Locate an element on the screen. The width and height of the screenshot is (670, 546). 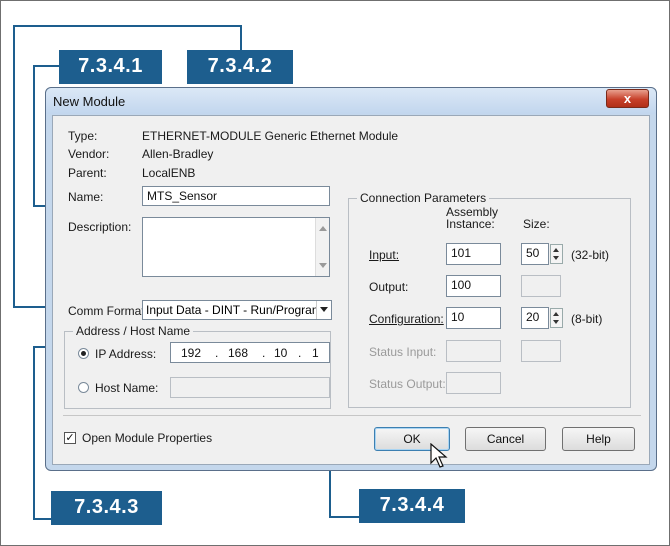
description-scrollbar is located at coordinates (322, 247).